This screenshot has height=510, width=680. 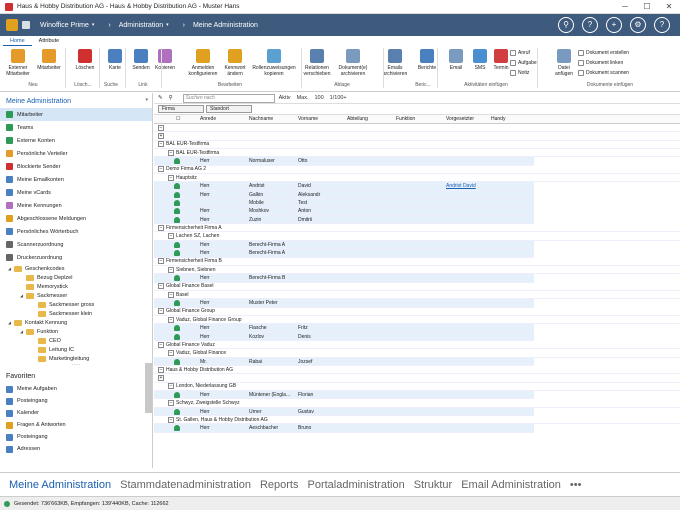 What do you see at coordinates (355, 485) in the screenshot?
I see `module-tab-portaladministration: Portaladministration` at bounding box center [355, 485].